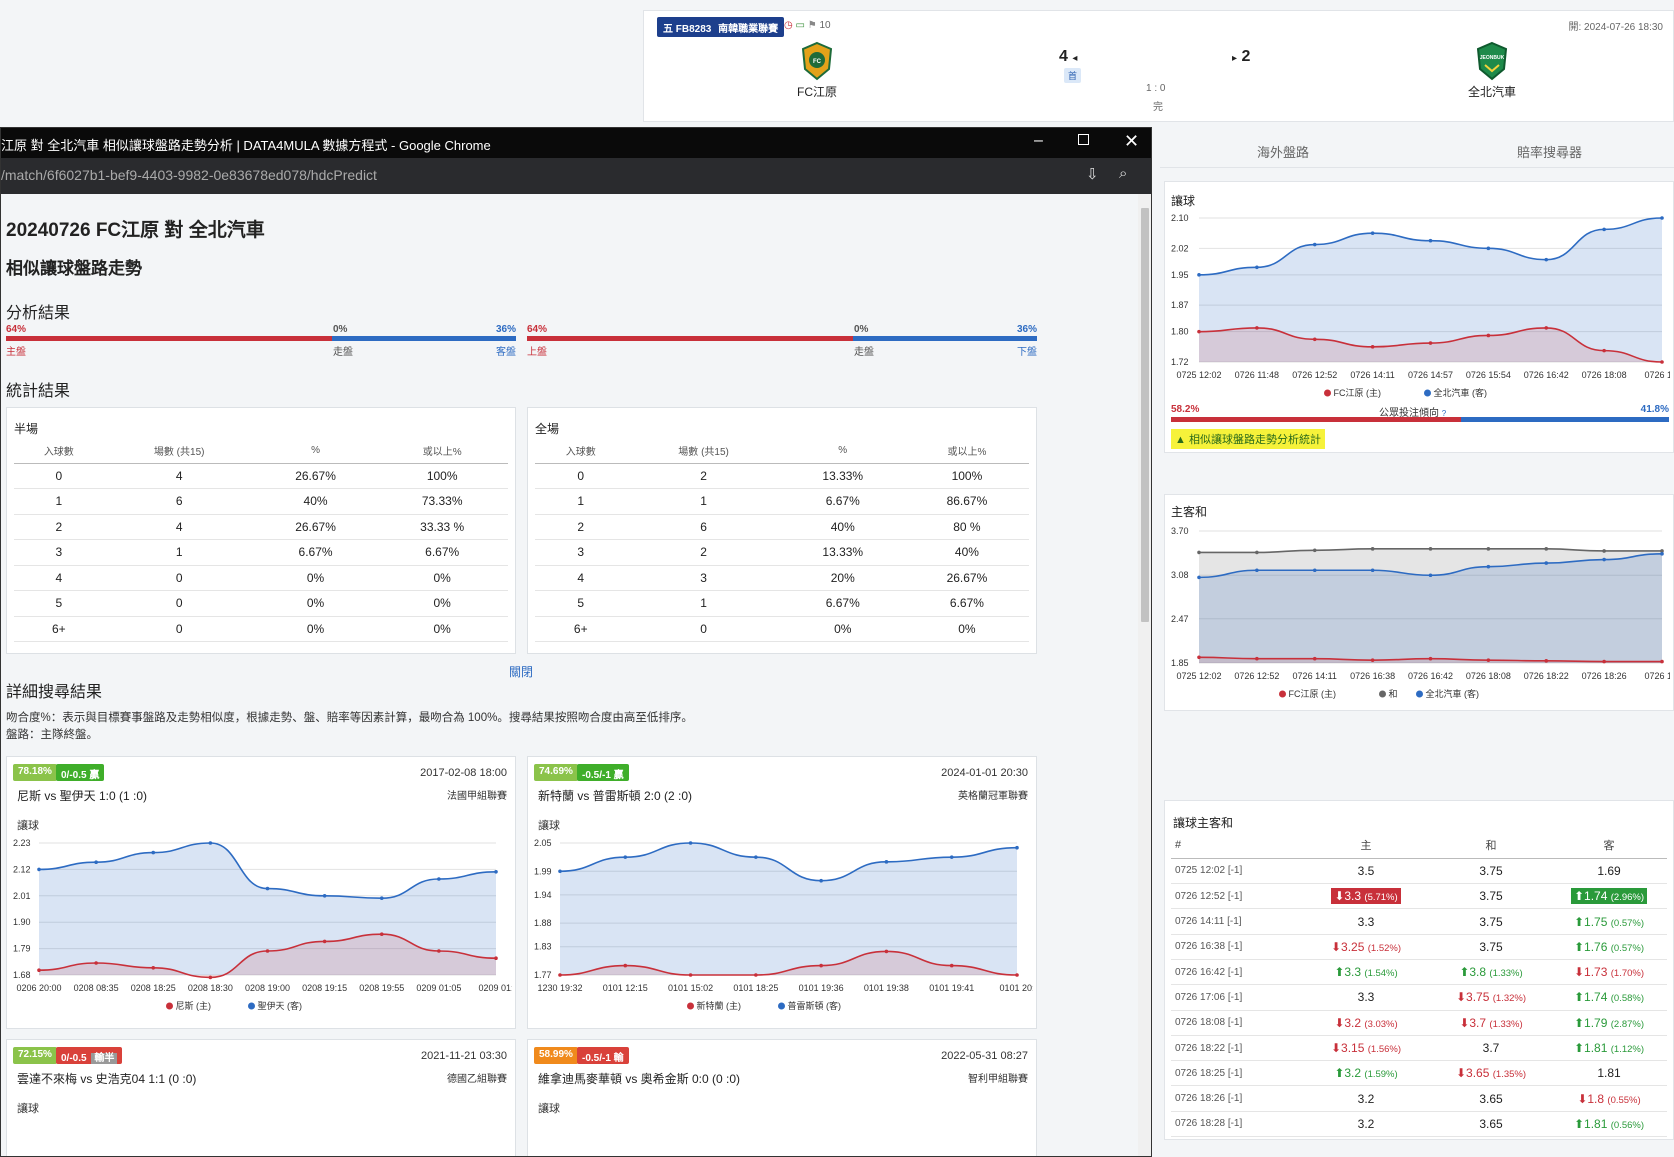 The height and width of the screenshot is (1157, 1674). I want to click on bar-right-label: 客盤, so click(506, 352).